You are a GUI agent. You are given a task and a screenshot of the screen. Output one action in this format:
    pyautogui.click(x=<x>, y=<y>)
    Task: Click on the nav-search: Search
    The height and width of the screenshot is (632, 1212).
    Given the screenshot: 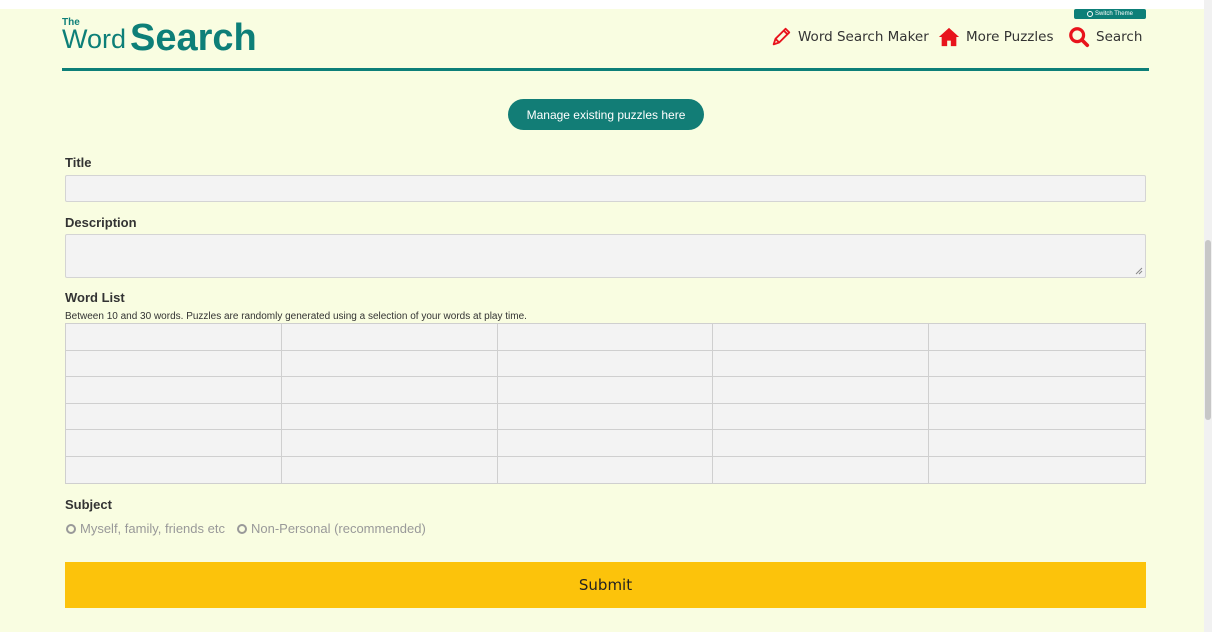 What is the action you would take?
    pyautogui.click(x=1105, y=37)
    